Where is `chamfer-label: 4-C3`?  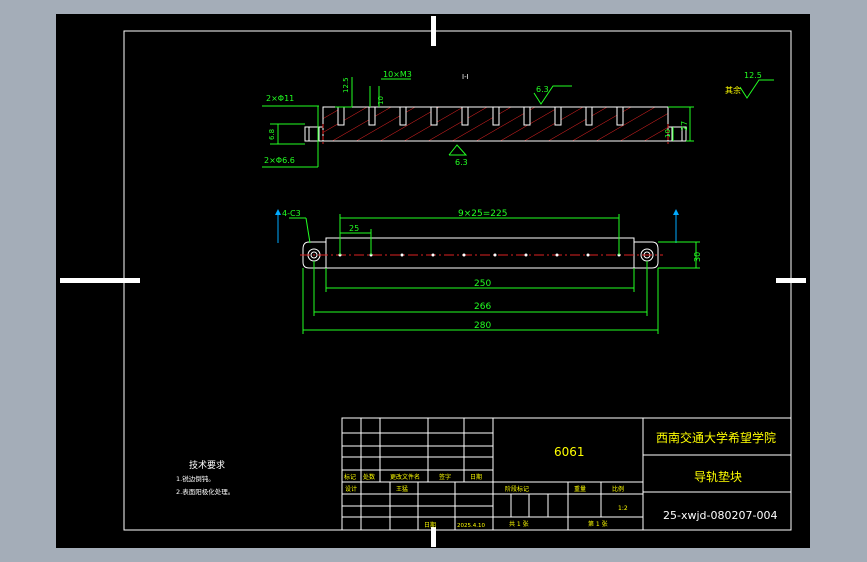
chamfer-label: 4-C3 is located at coordinates (291, 213).